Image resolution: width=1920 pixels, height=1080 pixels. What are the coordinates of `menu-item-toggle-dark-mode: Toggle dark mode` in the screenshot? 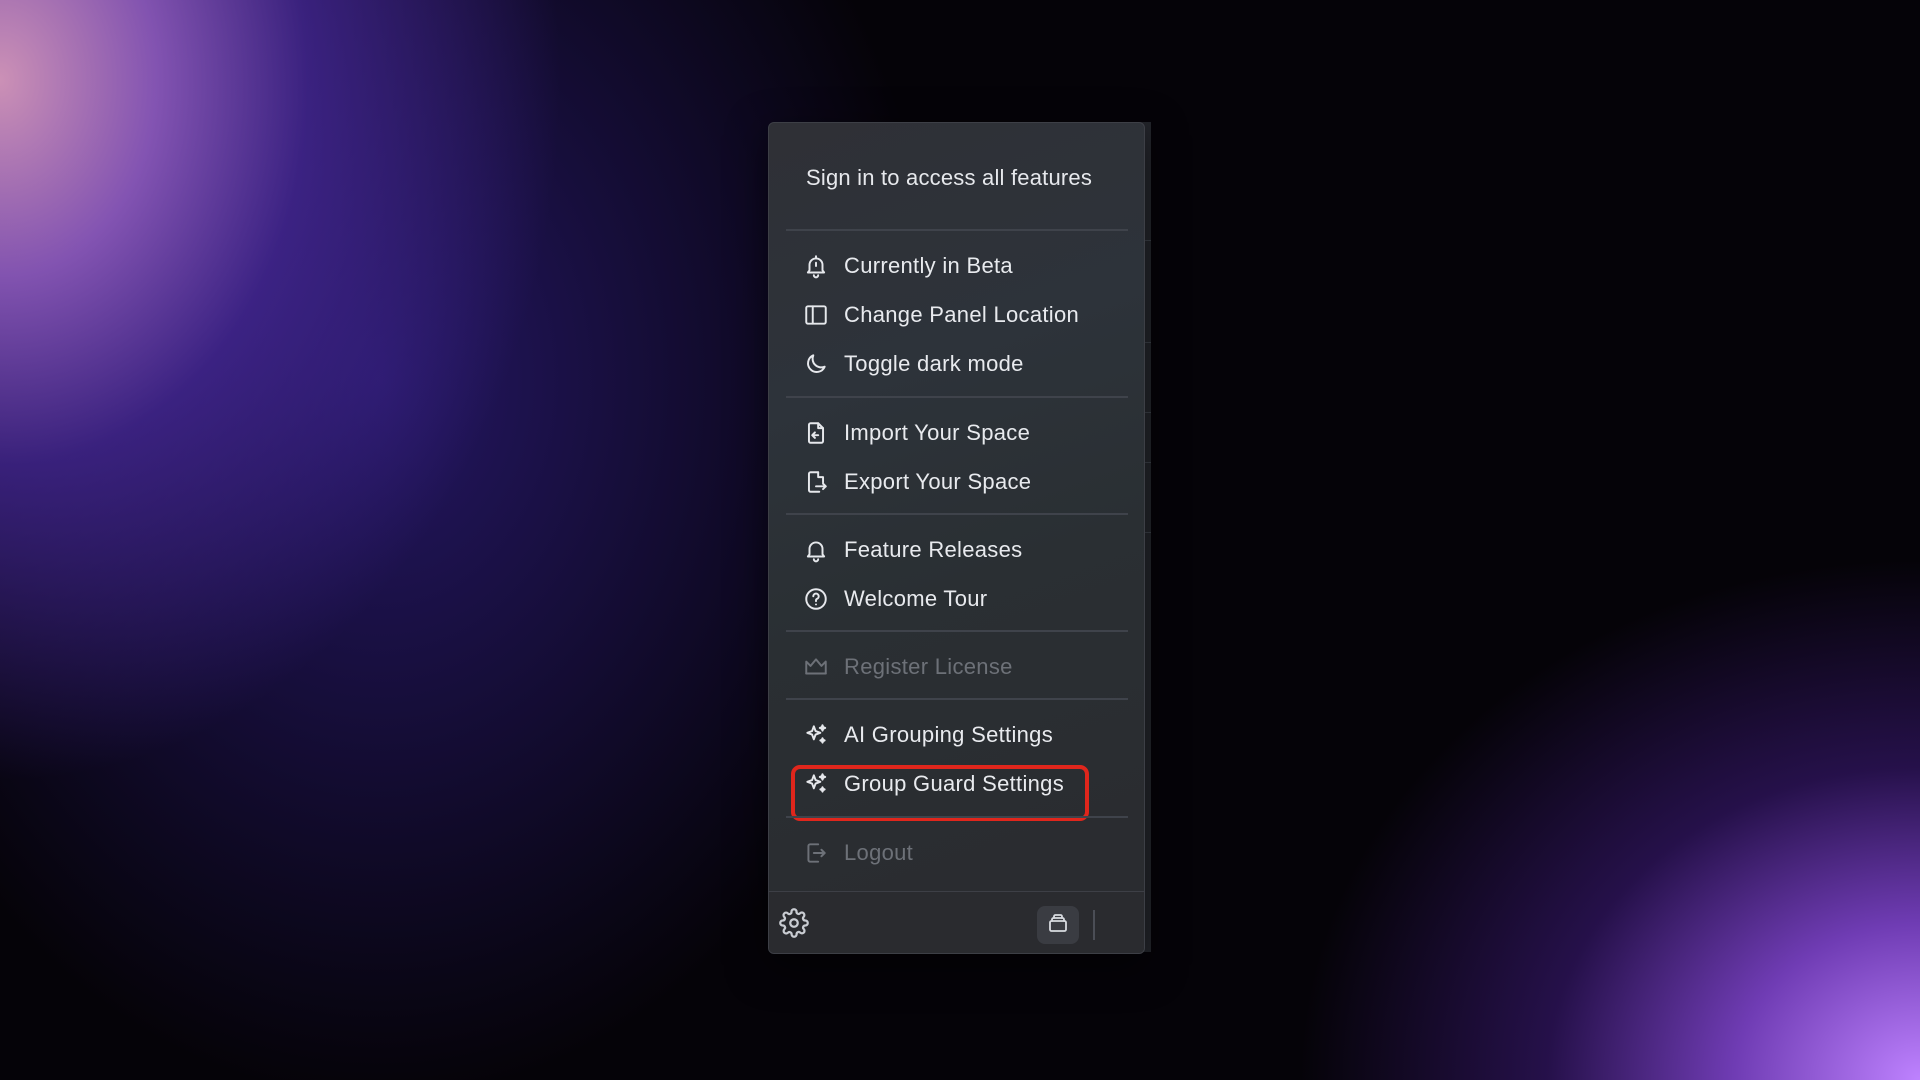 It's located at (957, 364).